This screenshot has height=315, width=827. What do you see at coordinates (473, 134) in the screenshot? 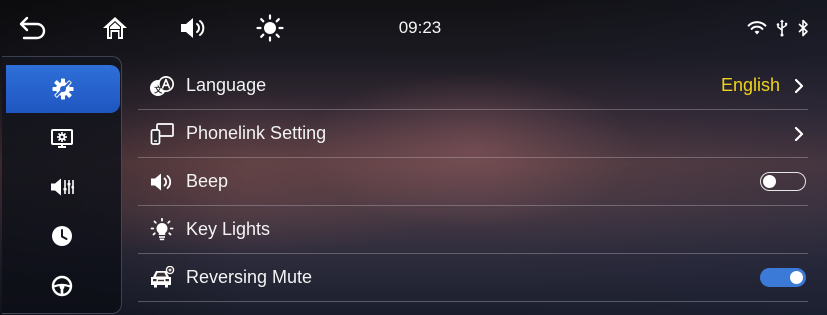
I see `setting-row-phonelink: Phonelink Setting` at bounding box center [473, 134].